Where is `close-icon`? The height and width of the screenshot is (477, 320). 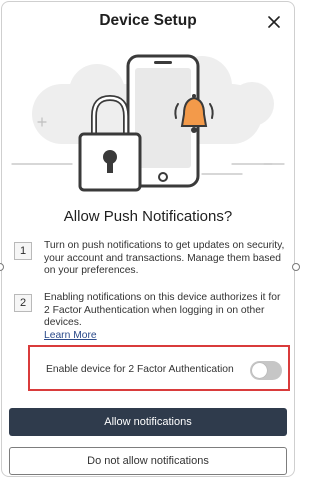 close-icon is located at coordinates (274, 22).